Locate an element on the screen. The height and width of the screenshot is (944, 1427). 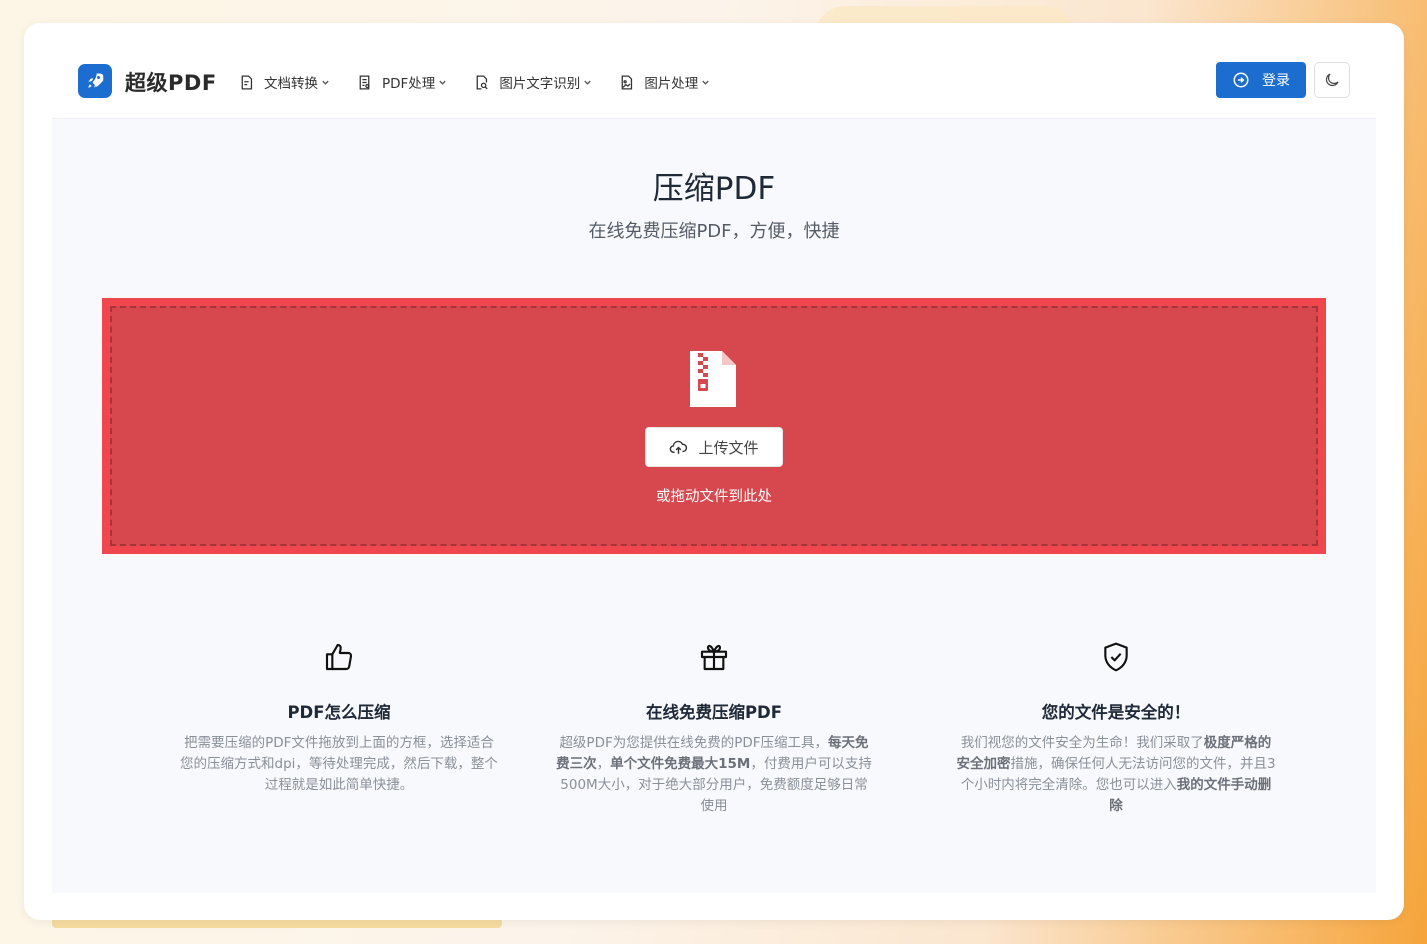
dark-mode-toggle is located at coordinates (1332, 80).